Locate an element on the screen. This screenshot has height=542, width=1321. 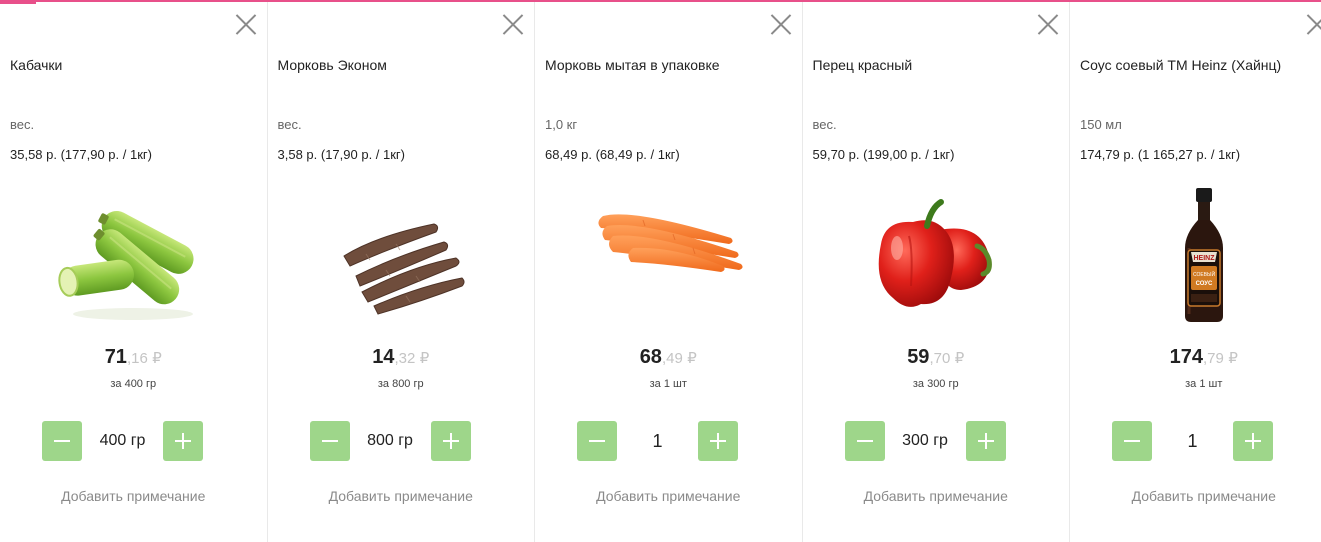
price-per-amount: за 800 гр is located at coordinates (400, 384).